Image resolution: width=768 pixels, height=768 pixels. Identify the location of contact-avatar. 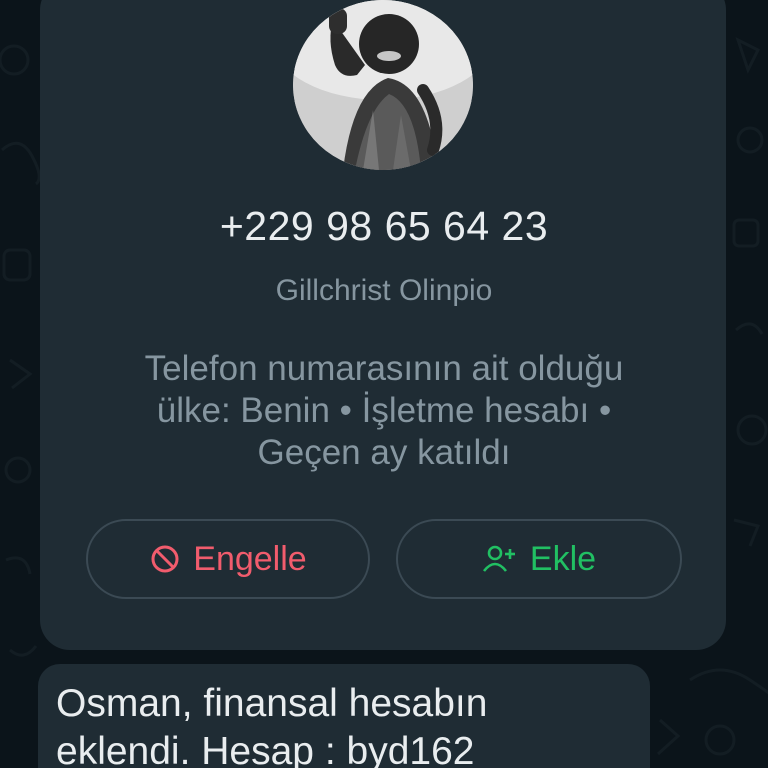
(383, 85).